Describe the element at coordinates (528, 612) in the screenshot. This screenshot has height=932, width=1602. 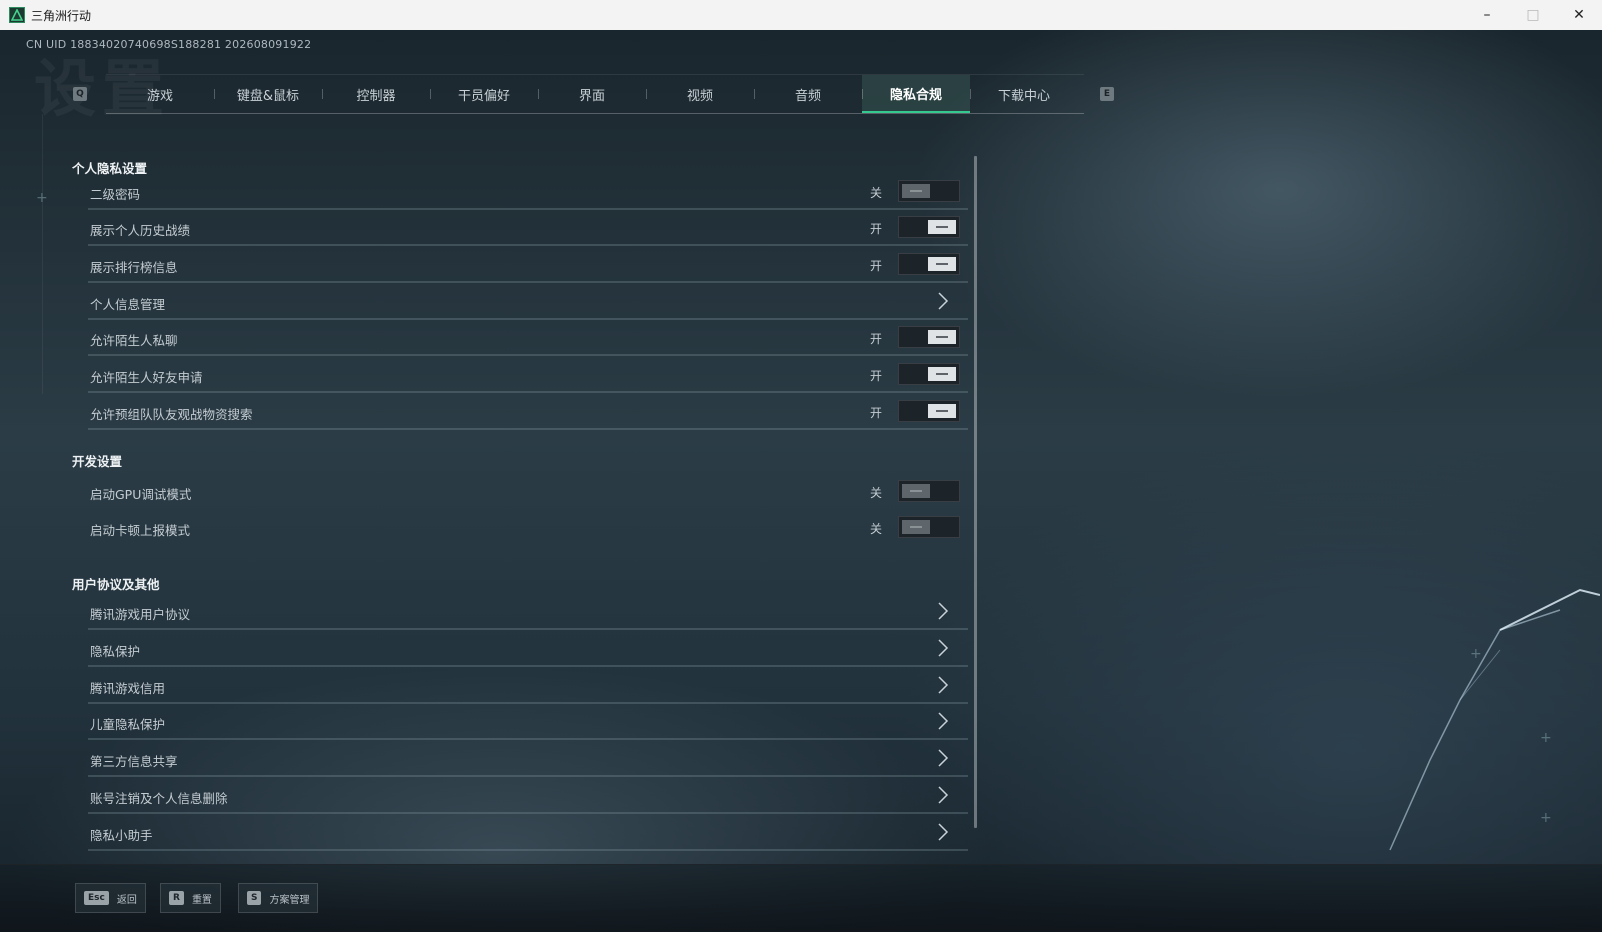
I see `setting-row-user-agreement: 腾讯游戏用户协议` at that location.